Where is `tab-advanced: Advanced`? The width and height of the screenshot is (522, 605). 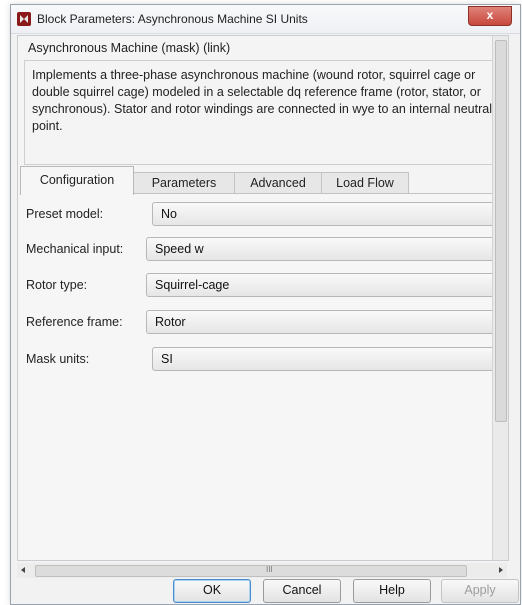 tab-advanced: Advanced is located at coordinates (278, 183).